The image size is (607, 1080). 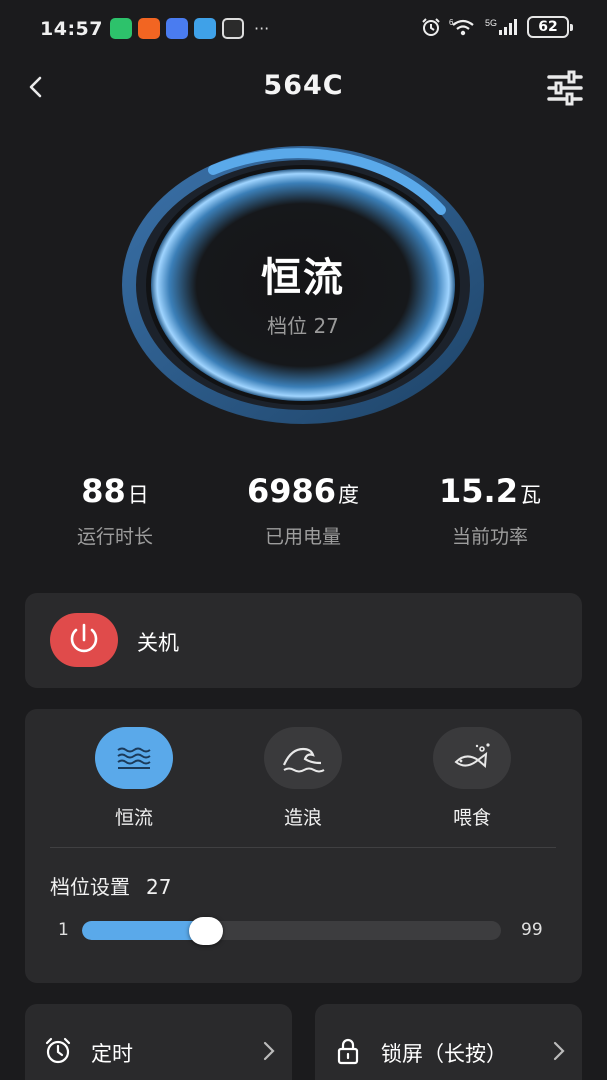 I want to click on settings-sliders-icon, so click(x=565, y=88).